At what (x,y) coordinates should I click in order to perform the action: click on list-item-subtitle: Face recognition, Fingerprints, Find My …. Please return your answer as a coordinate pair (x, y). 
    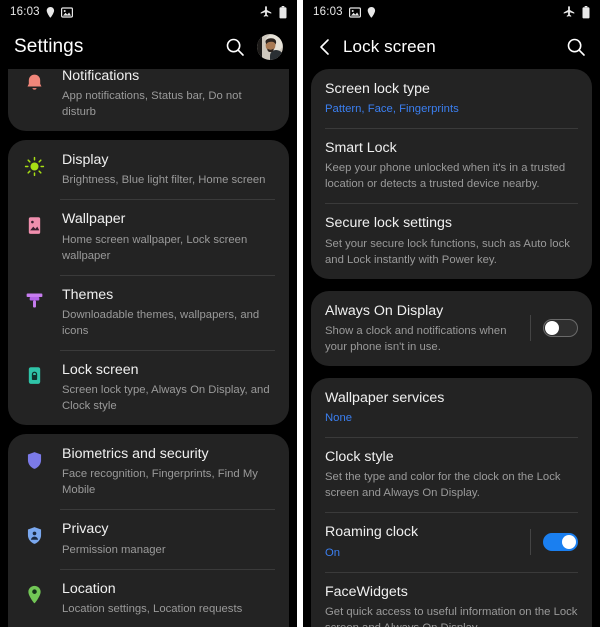
    Looking at the image, I should click on (160, 482).